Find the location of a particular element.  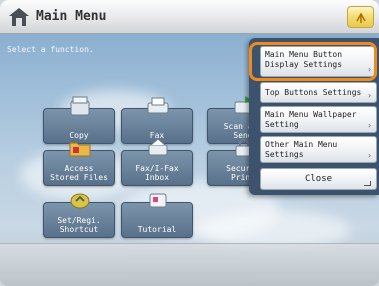

close-label: Close is located at coordinates (318, 179).